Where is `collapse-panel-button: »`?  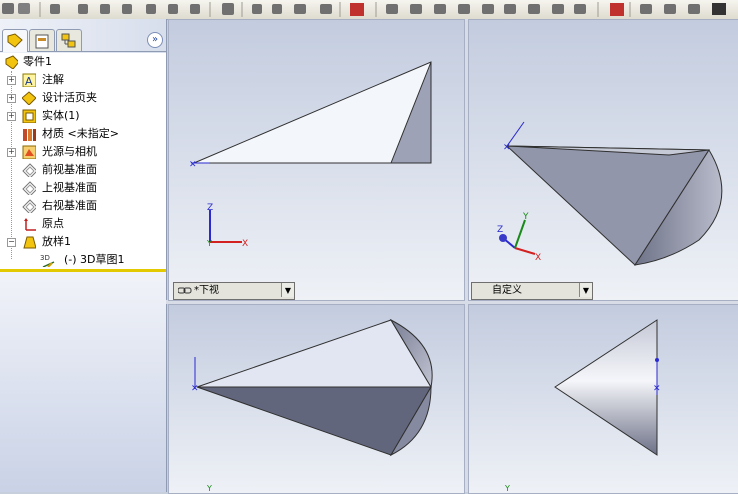
collapse-panel-button: » is located at coordinates (155, 40).